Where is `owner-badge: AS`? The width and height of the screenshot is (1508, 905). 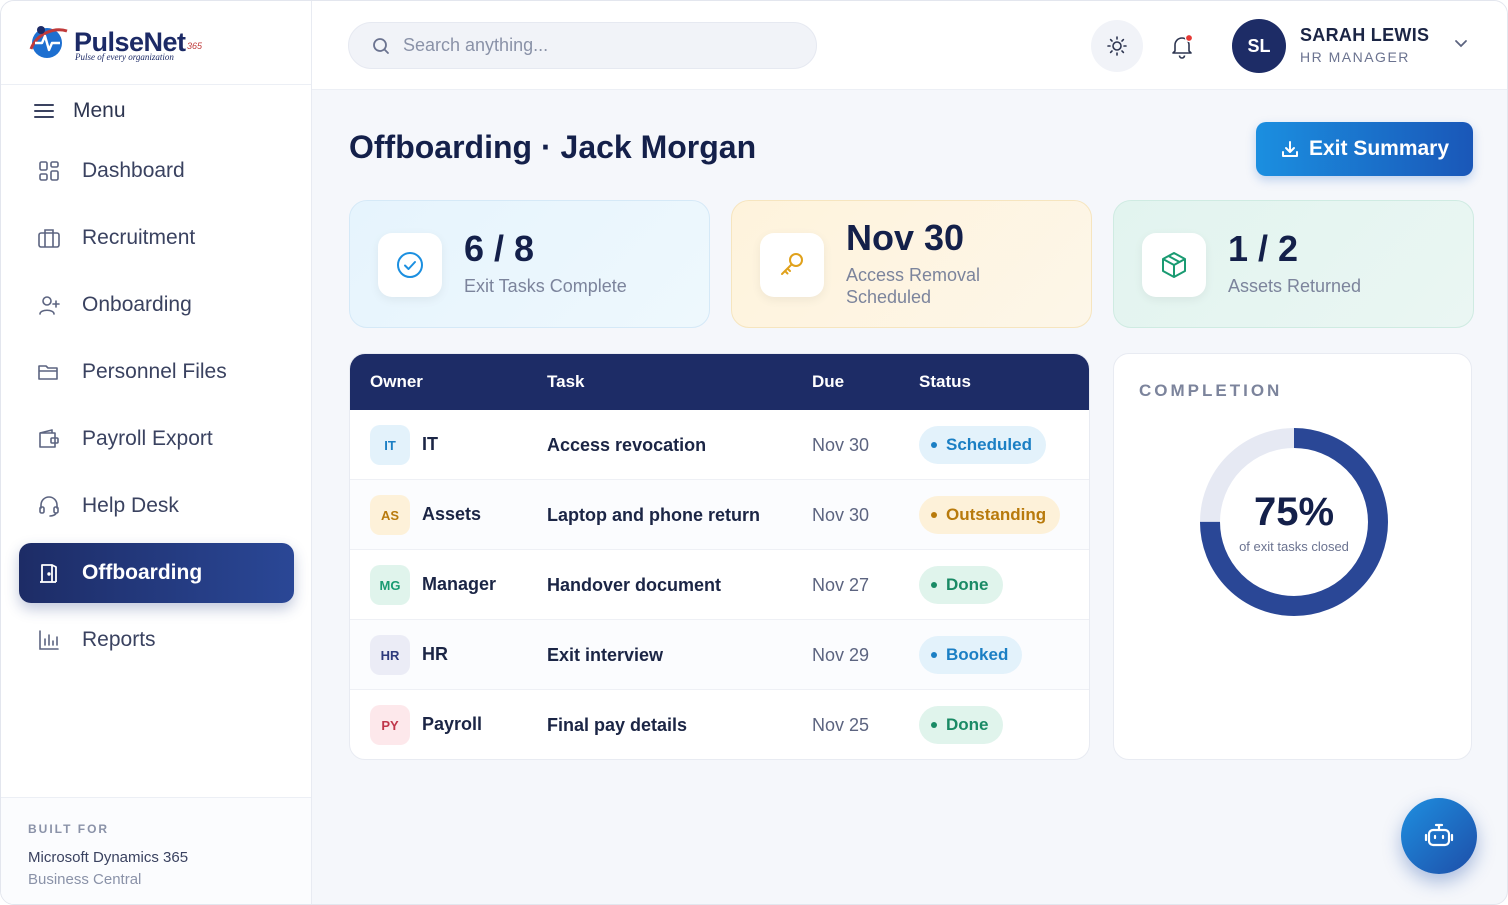
owner-badge: AS is located at coordinates (390, 515).